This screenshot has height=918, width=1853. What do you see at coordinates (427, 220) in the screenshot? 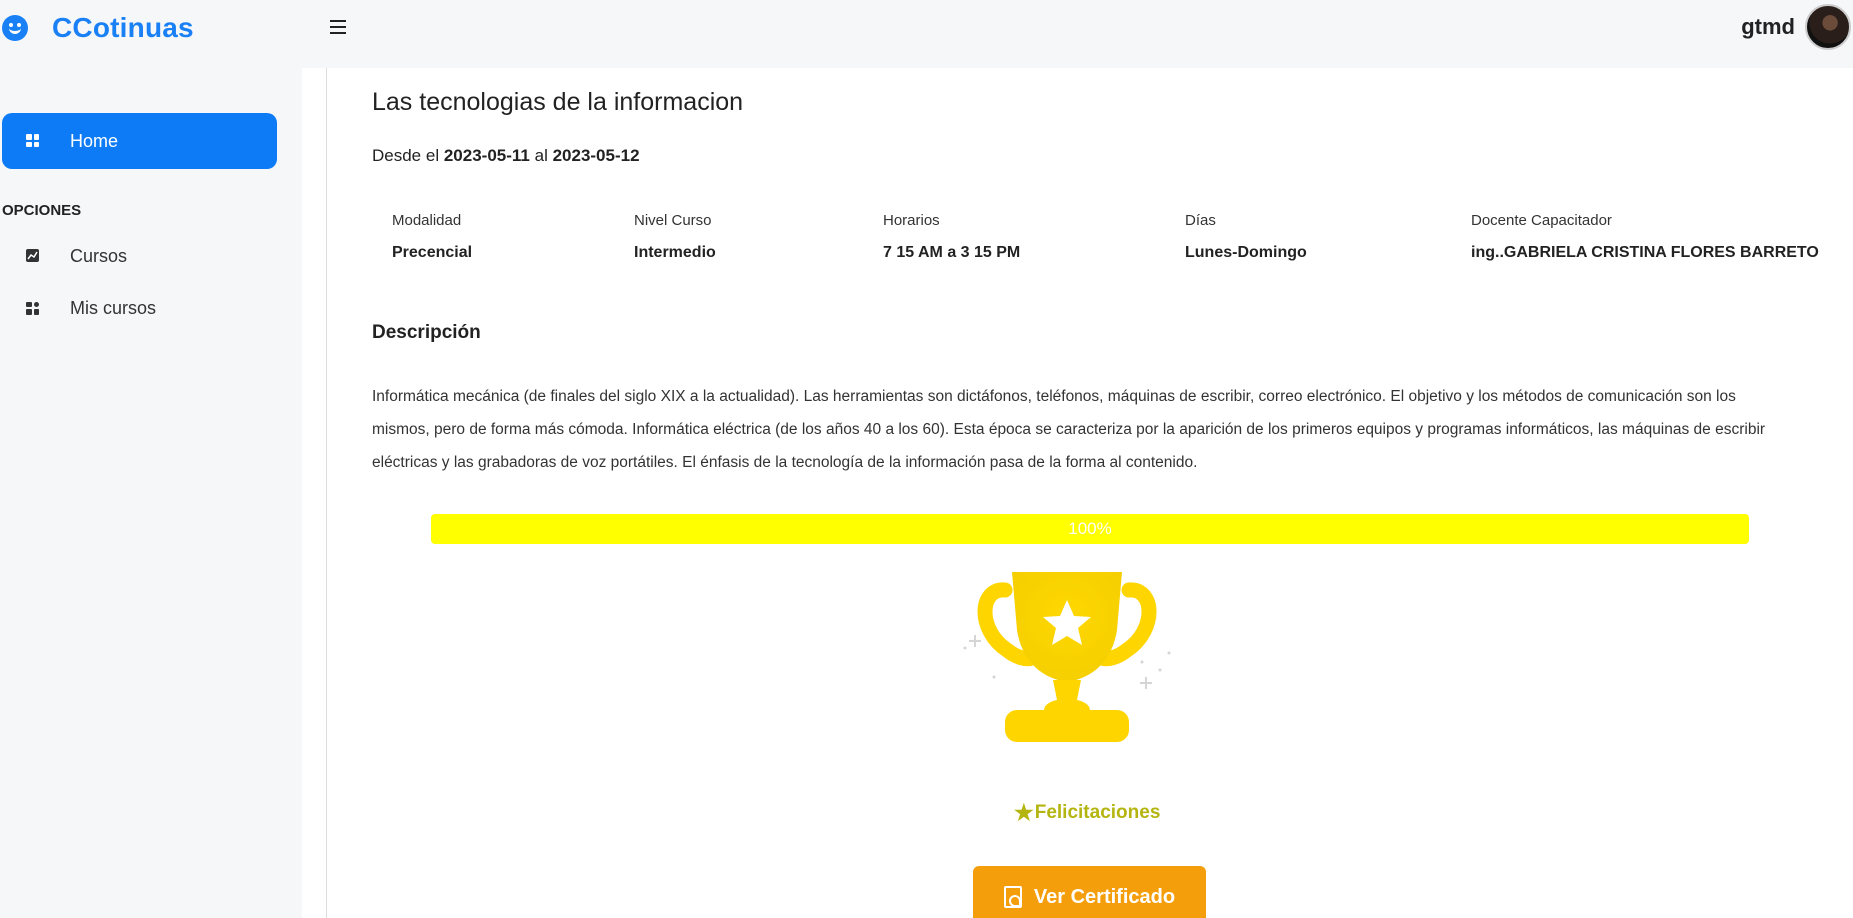
I see `info-label: Modalidad` at bounding box center [427, 220].